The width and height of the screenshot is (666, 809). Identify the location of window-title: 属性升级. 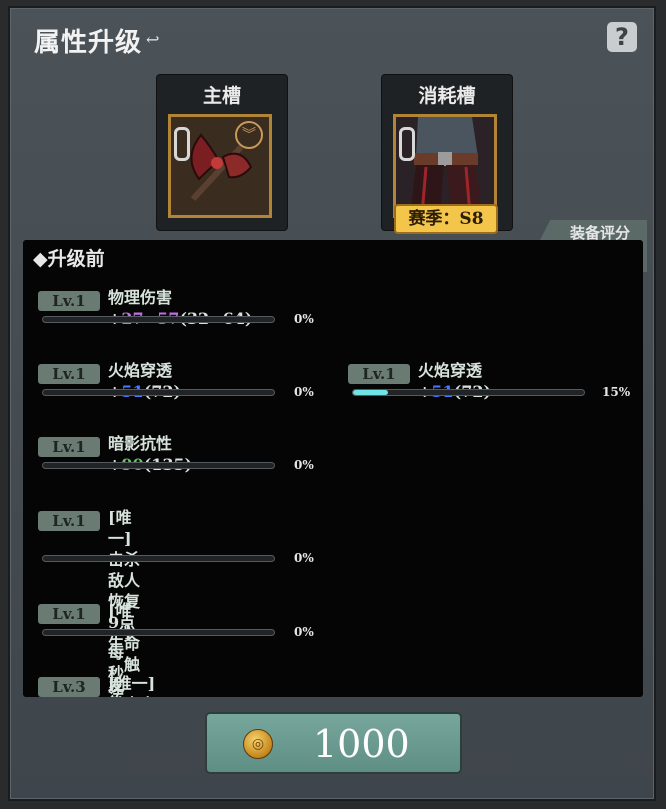
(88, 43).